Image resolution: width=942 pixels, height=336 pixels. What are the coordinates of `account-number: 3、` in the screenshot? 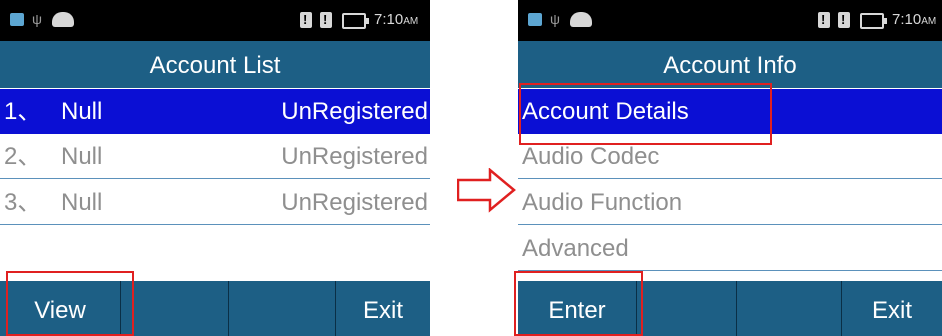 It's located at (23, 202).